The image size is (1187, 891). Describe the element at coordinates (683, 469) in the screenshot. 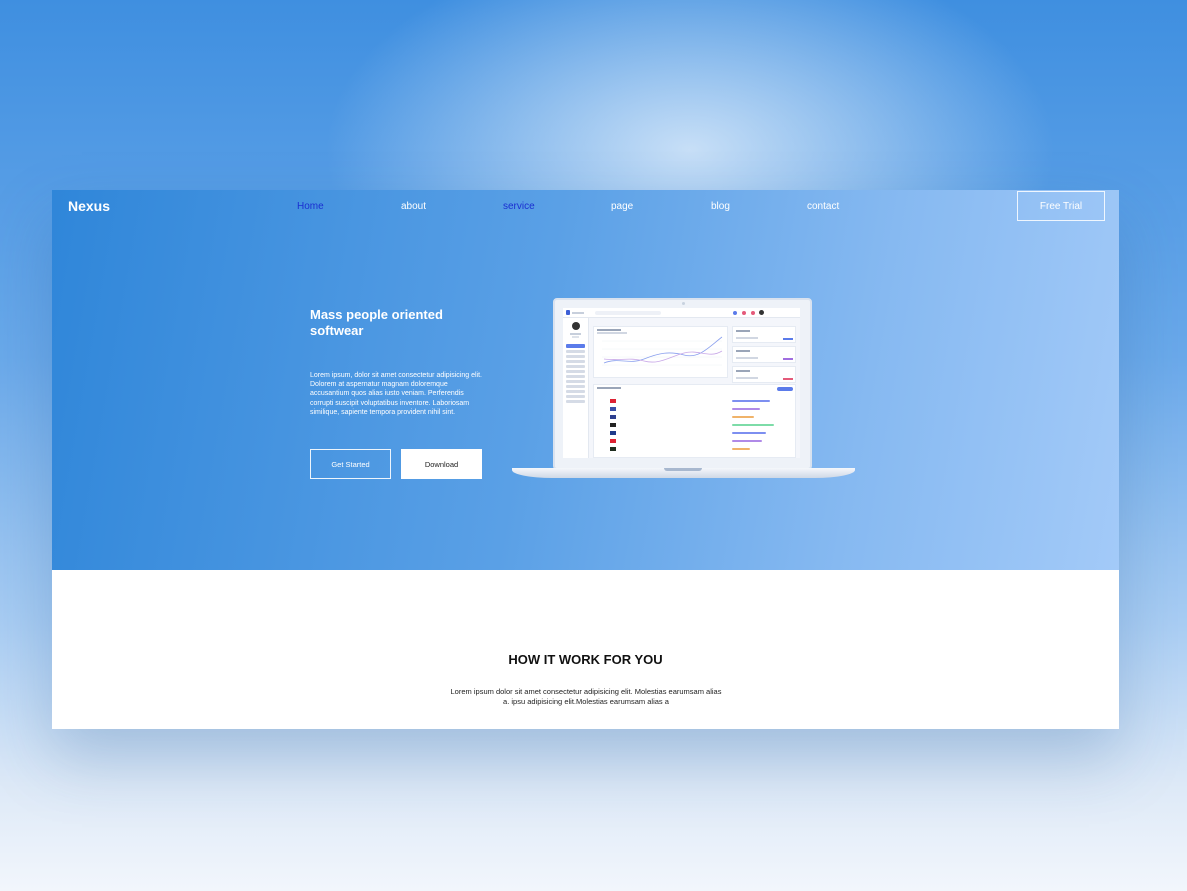

I see `laptop-notch` at that location.